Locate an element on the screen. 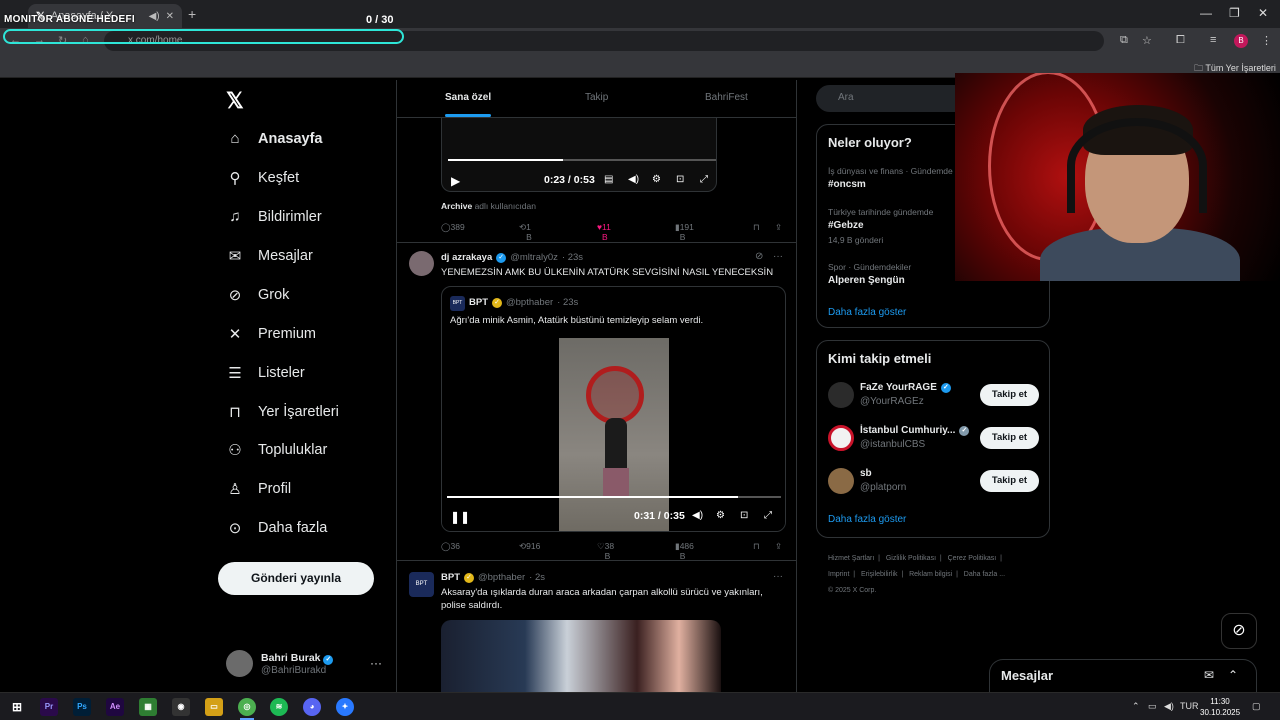 This screenshot has width=1280, height=720. premiere-icon: Pr is located at coordinates (49, 707).